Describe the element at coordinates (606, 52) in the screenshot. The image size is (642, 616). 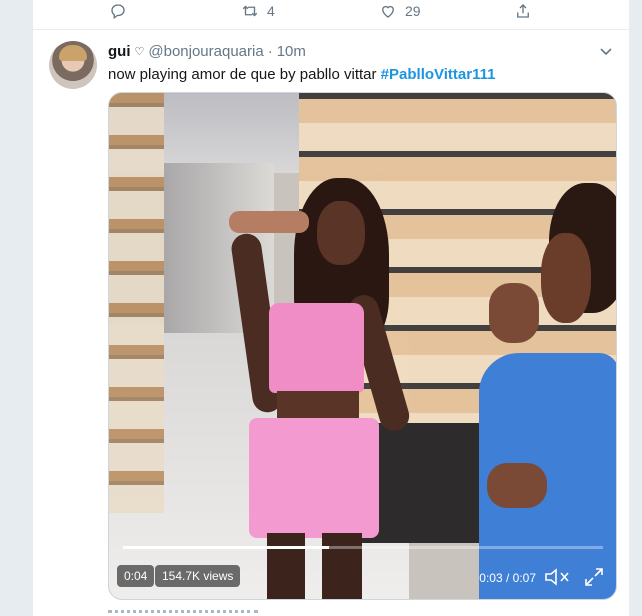
I see `chevron-down-icon` at that location.